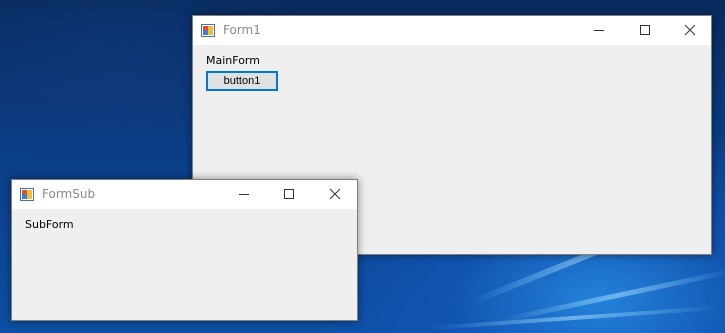 The image size is (725, 333). What do you see at coordinates (242, 30) in the screenshot?
I see `main-window-title: Form1` at bounding box center [242, 30].